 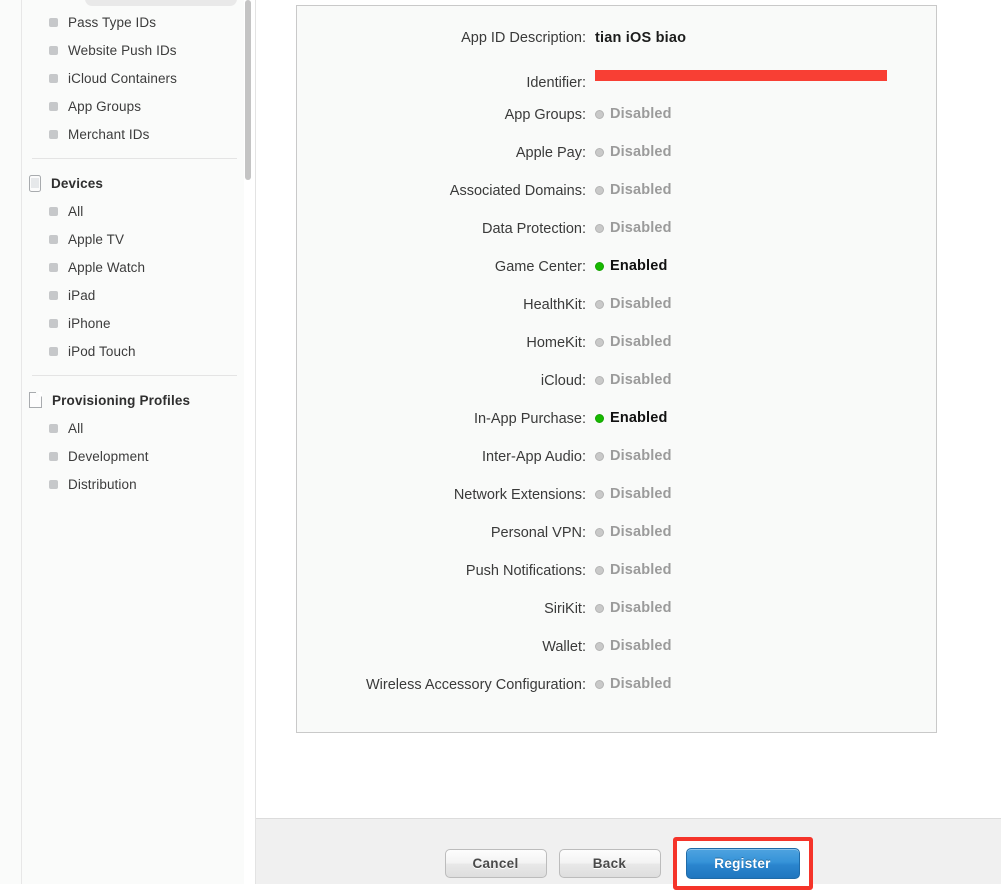 I want to click on sidebar-gutter, so click(x=11, y=442).